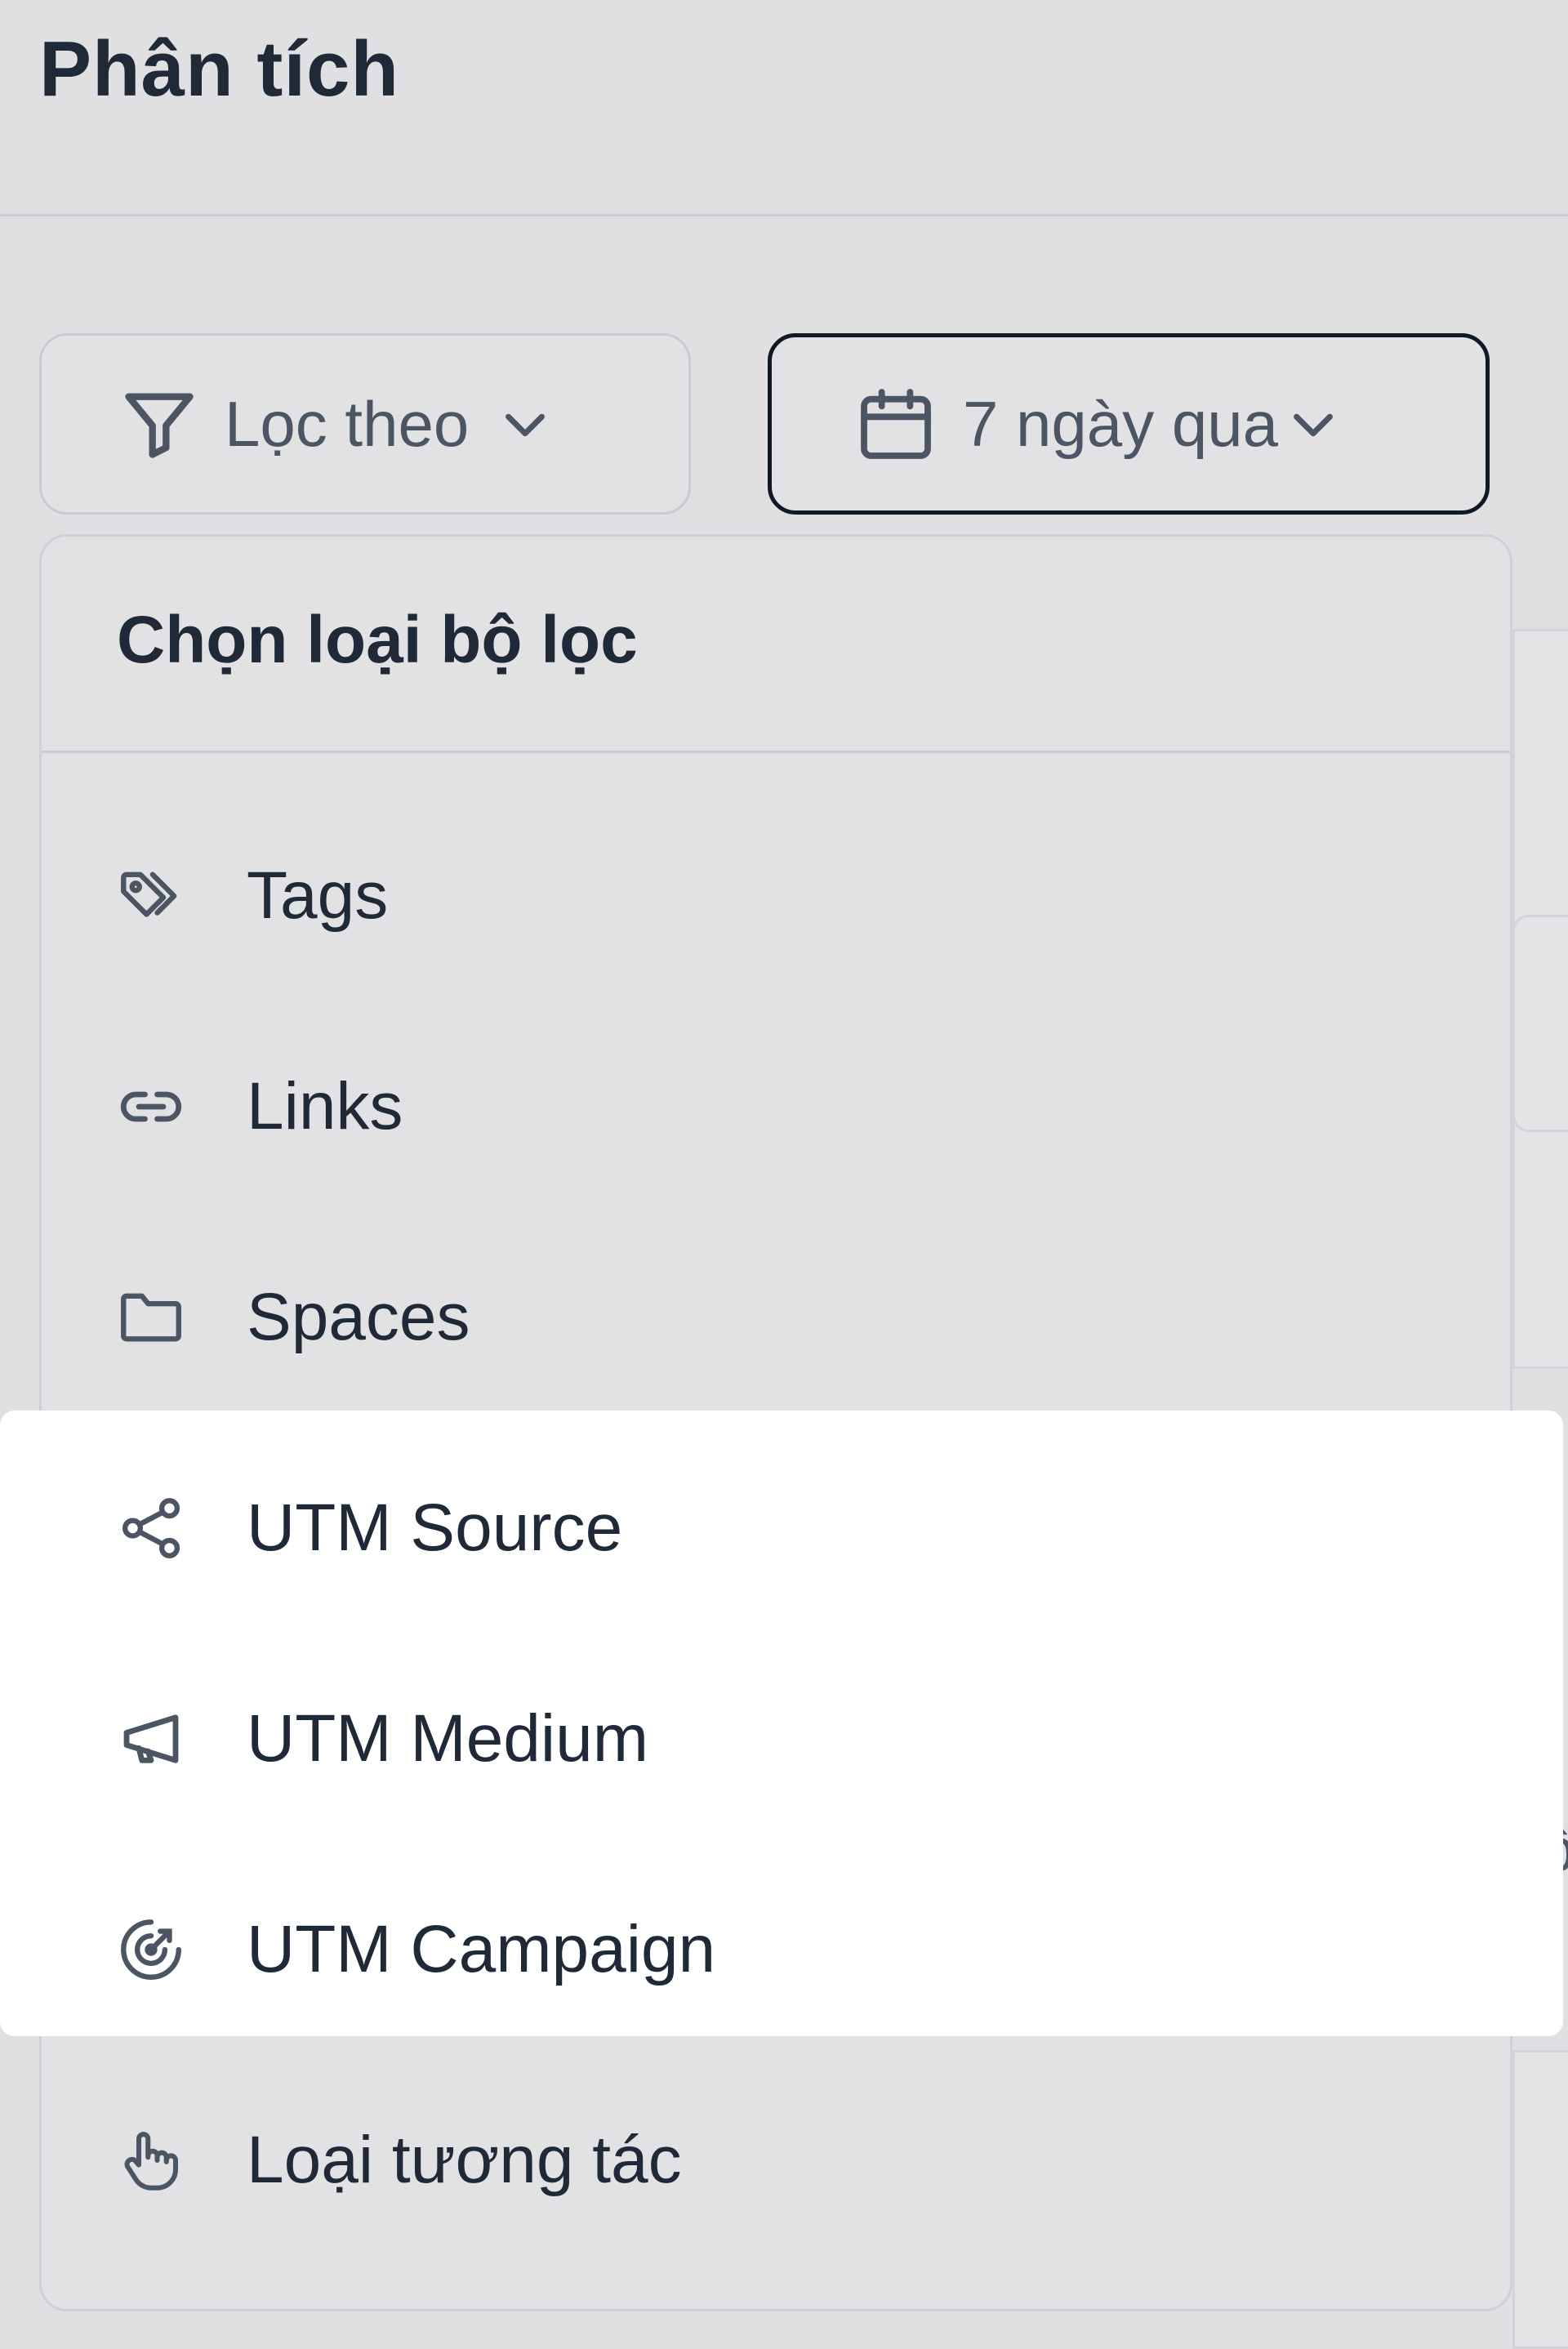 This screenshot has width=1568, height=2349. I want to click on menu-item-tags: Tags, so click(775, 896).